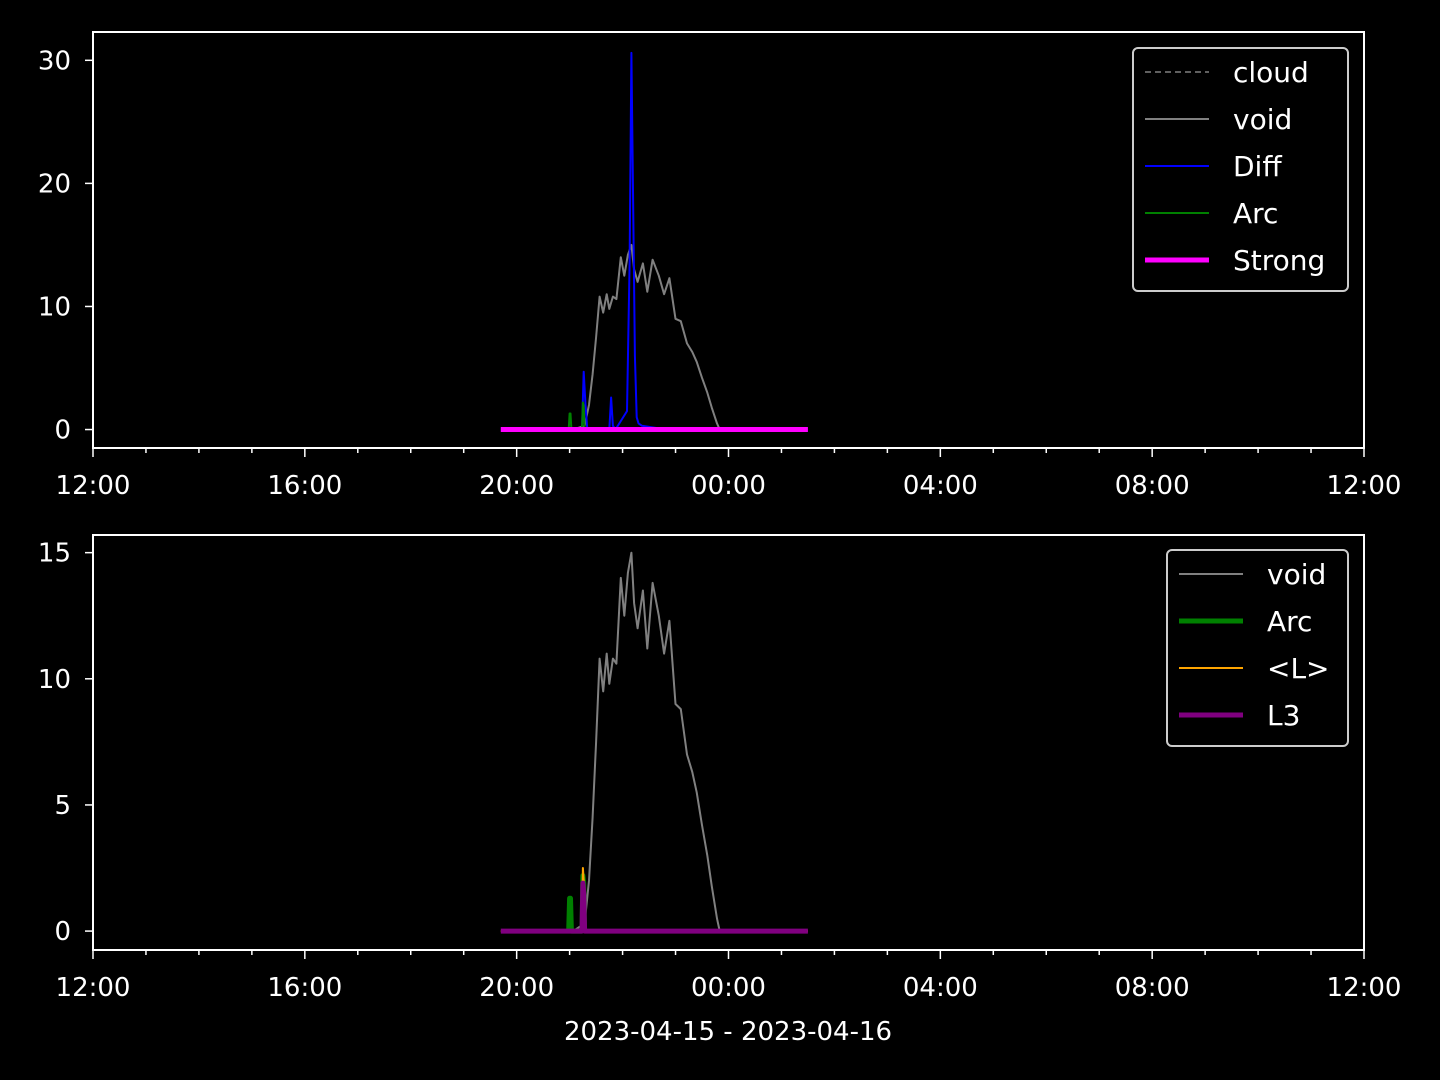 This screenshot has width=1440, height=1080. What do you see at coordinates (1298, 668) in the screenshot?
I see `legend-label: <L>` at bounding box center [1298, 668].